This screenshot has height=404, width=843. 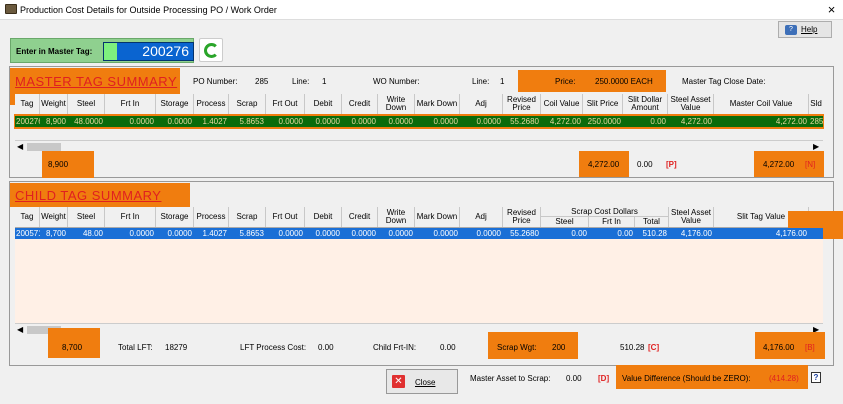 I want to click on scrap-wgt-value: 200, so click(x=559, y=347).